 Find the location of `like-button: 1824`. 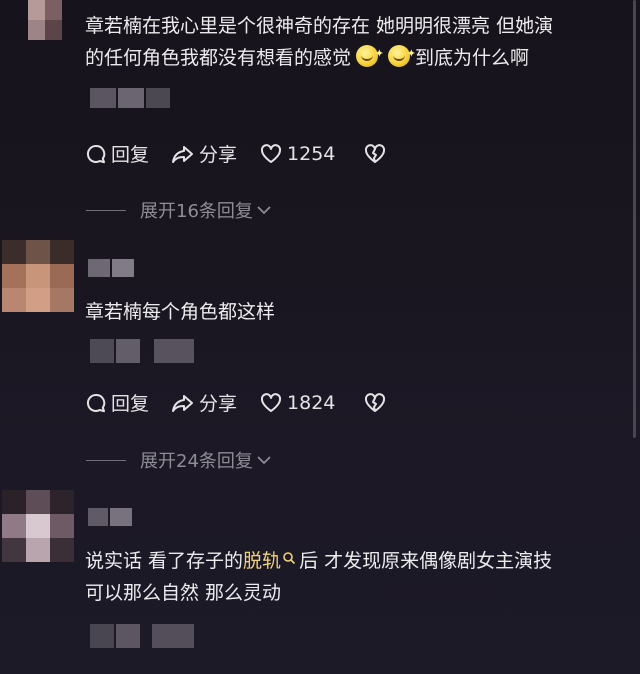

like-button: 1824 is located at coordinates (297, 403).